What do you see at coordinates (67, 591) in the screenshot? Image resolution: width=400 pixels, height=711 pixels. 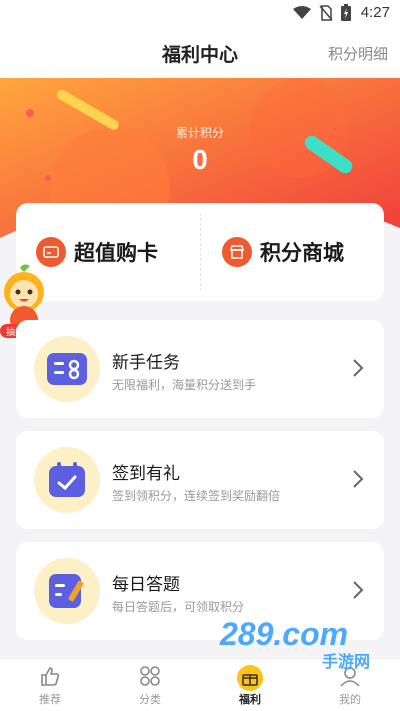 I see `quiz-edit-icon` at bounding box center [67, 591].